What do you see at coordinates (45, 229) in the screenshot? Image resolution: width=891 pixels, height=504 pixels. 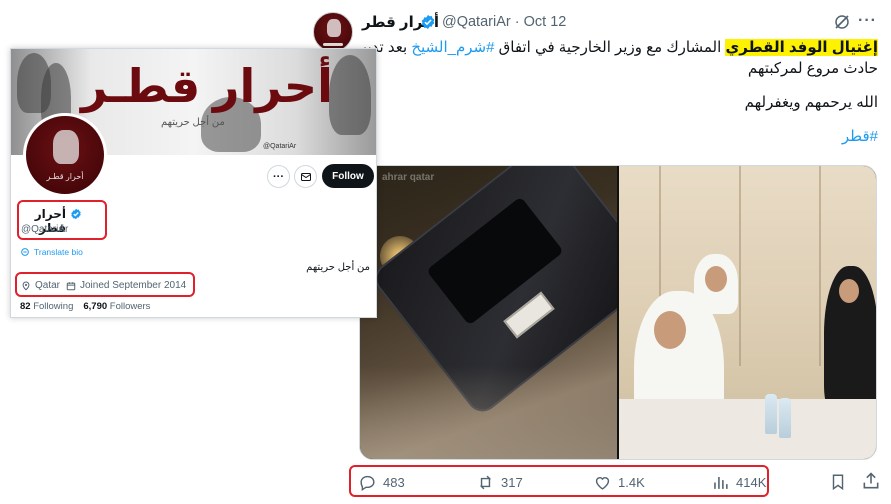 I see `profile-handle: @QatariAr` at bounding box center [45, 229].